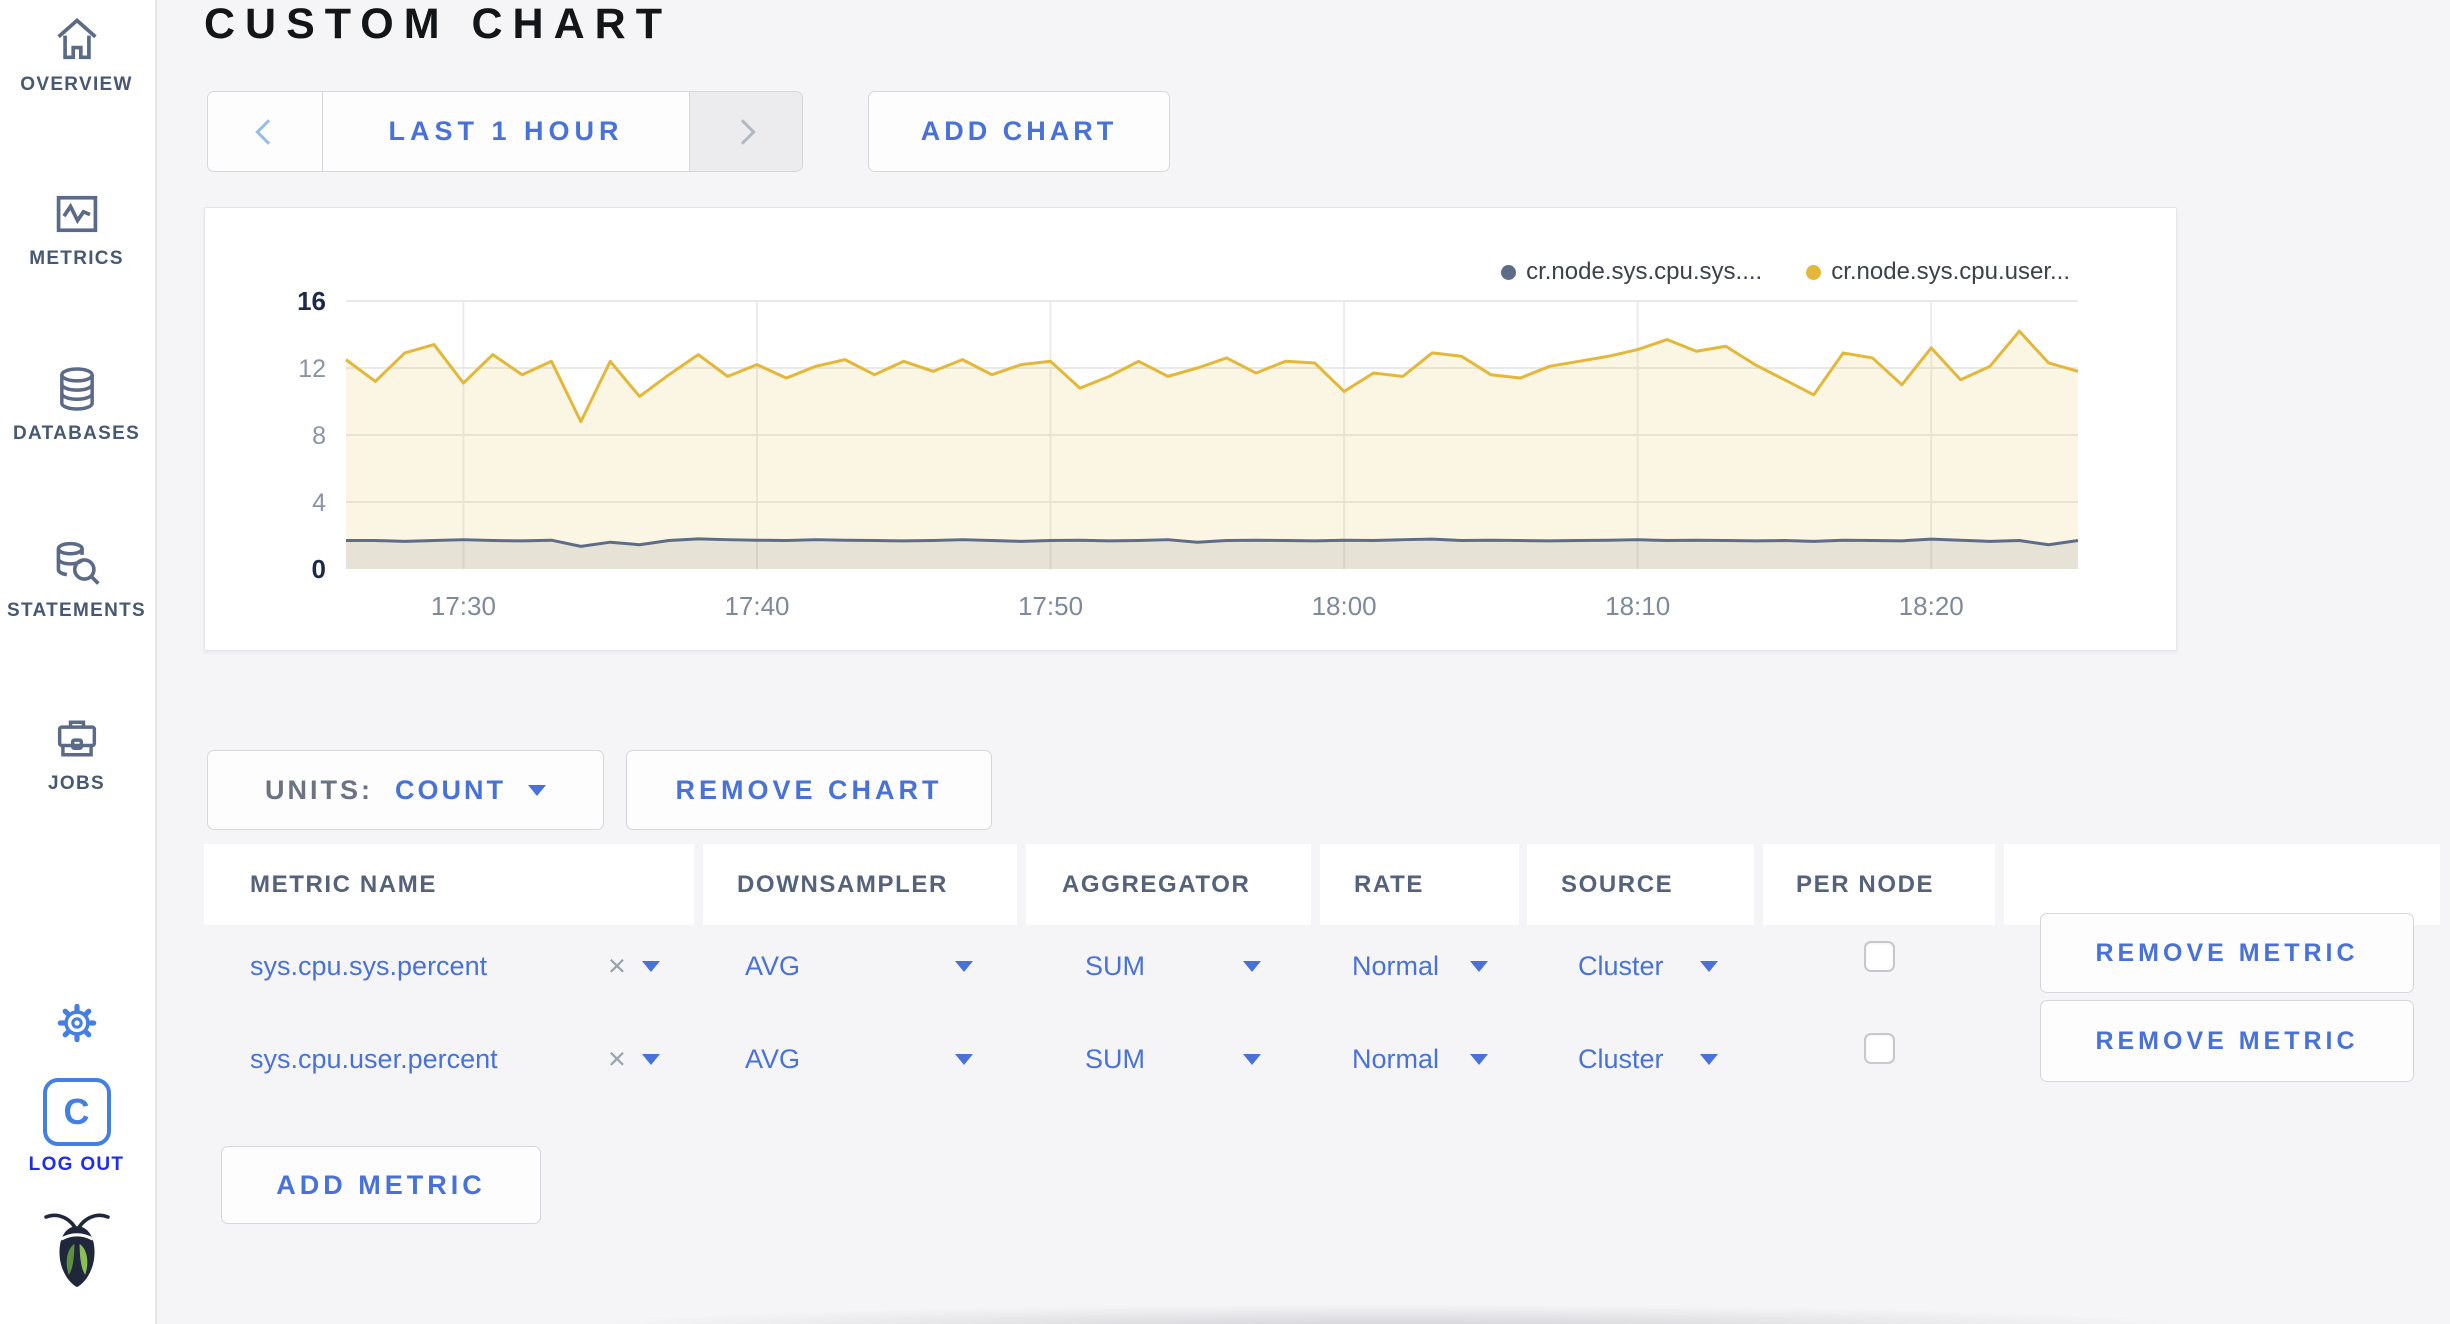  I want to click on units-dropdown: UNITS: COUNT, so click(405, 790).